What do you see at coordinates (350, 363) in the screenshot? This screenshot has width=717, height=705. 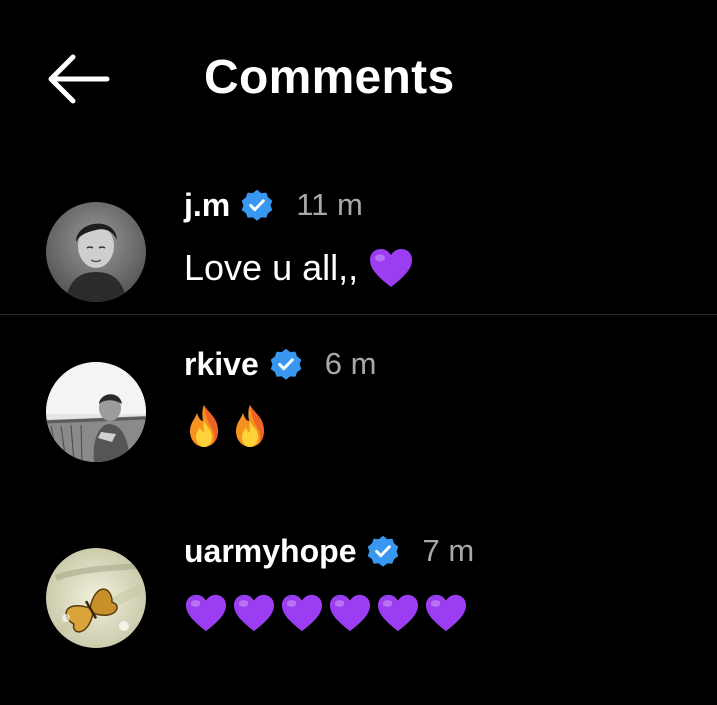 I see `comment-time: 6 m` at bounding box center [350, 363].